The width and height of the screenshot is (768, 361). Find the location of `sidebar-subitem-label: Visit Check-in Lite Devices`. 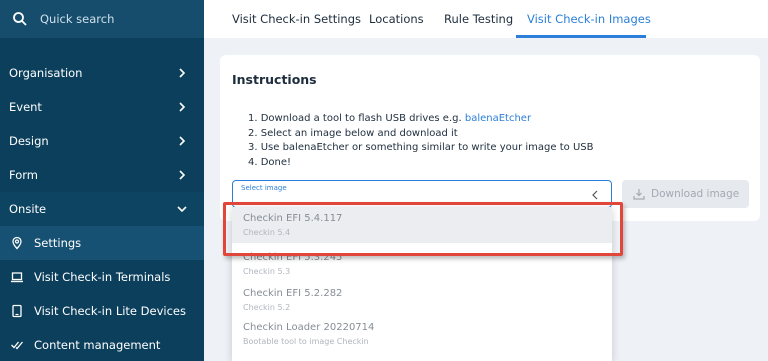

sidebar-subitem-label: Visit Check-in Lite Devices is located at coordinates (110, 311).